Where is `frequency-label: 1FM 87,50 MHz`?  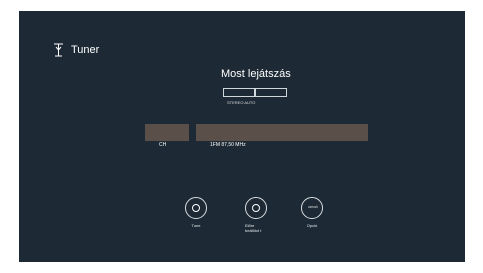
frequency-label: 1FM 87,50 MHz is located at coordinates (228, 145).